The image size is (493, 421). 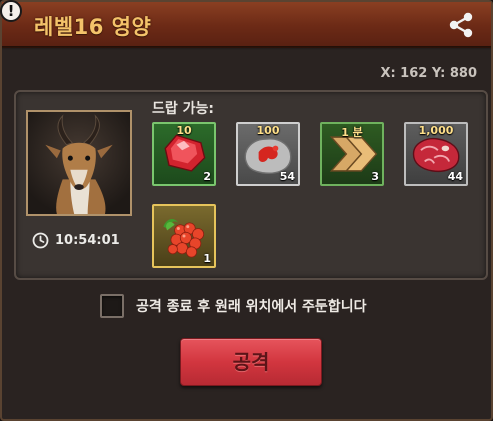 I want to click on item-quantity: 3, so click(x=375, y=176).